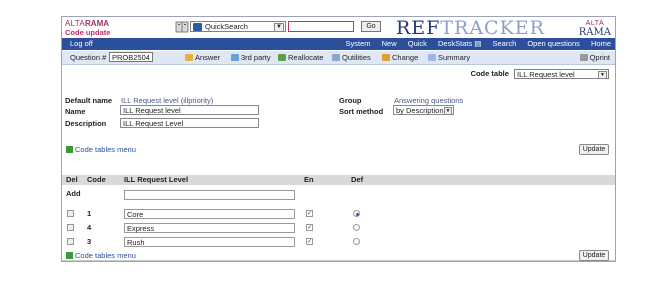  I want to click on code-tables-menu-link: Code tables menu, so click(101, 149).